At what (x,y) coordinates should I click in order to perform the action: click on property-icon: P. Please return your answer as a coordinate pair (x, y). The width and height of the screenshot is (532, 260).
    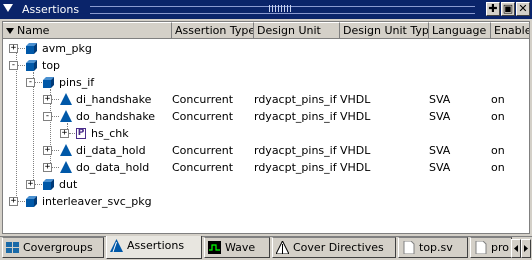
    Looking at the image, I should click on (81, 133).